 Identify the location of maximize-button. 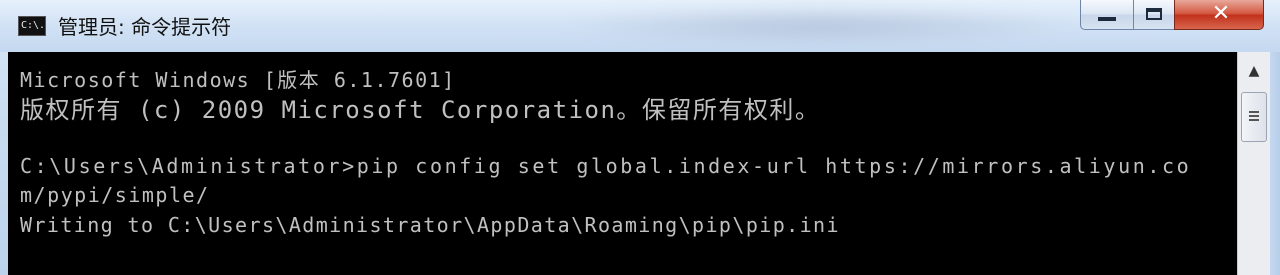
(1154, 15).